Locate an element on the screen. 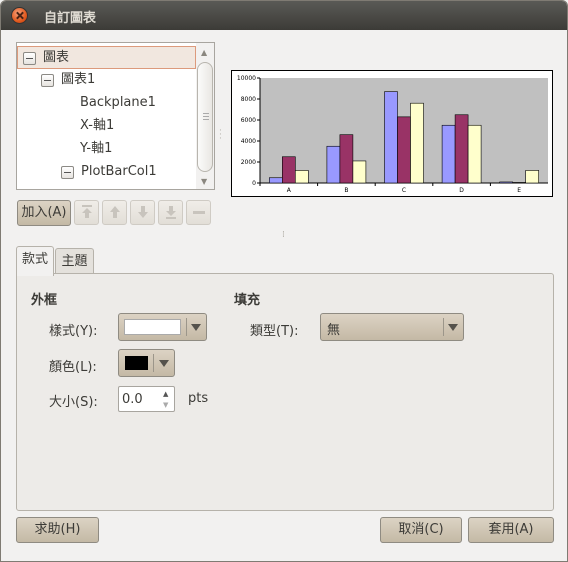  tree-item: Y-軸1 is located at coordinates (106, 149).